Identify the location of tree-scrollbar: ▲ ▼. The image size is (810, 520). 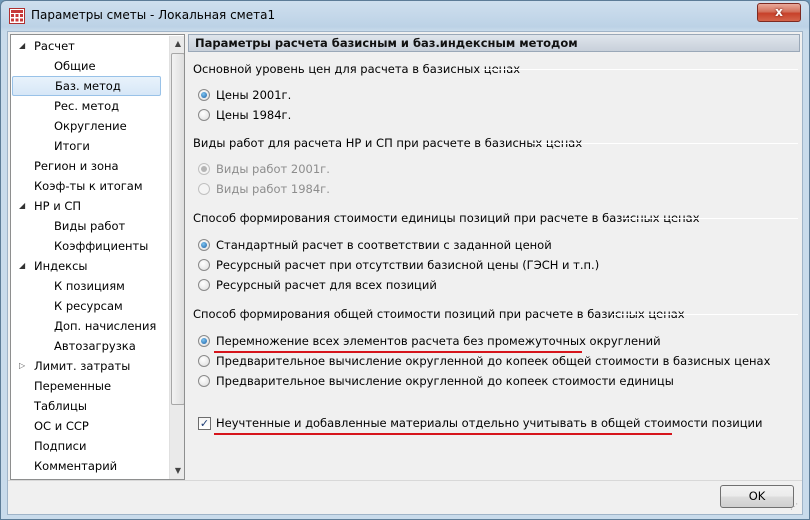
(176, 257).